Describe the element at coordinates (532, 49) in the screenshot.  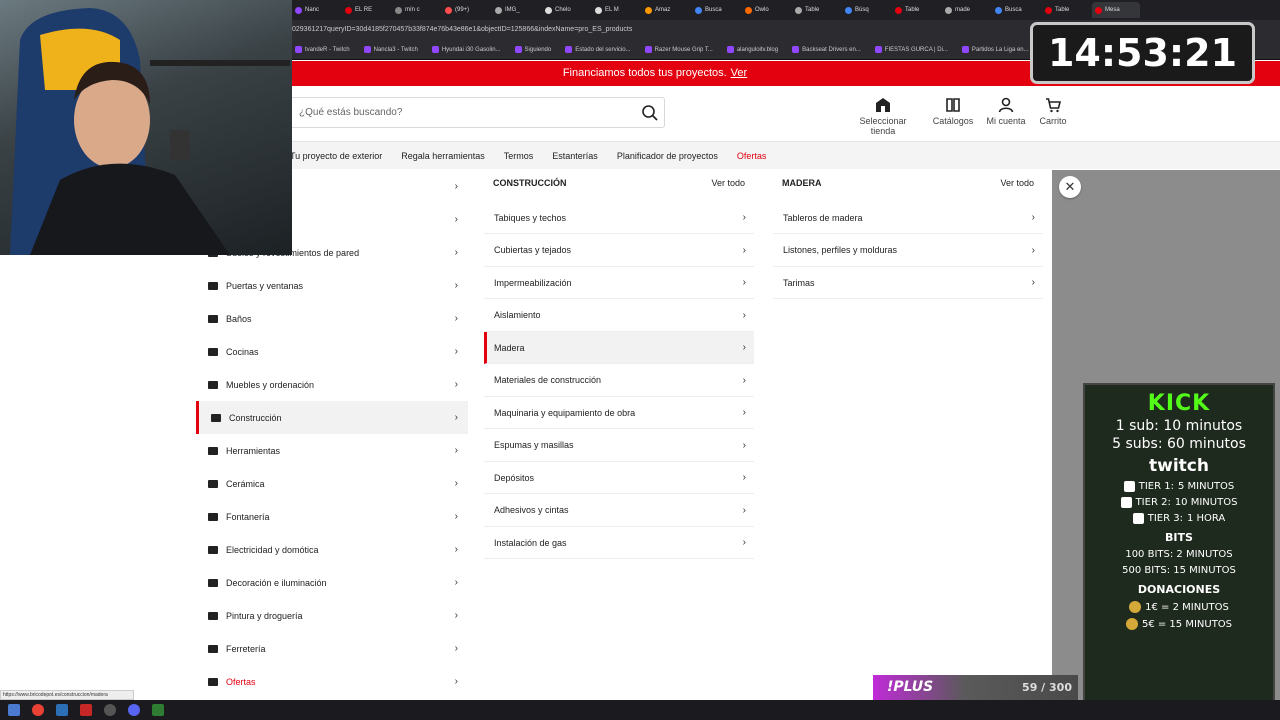
I see `bookmark-item: Siguiendo` at that location.